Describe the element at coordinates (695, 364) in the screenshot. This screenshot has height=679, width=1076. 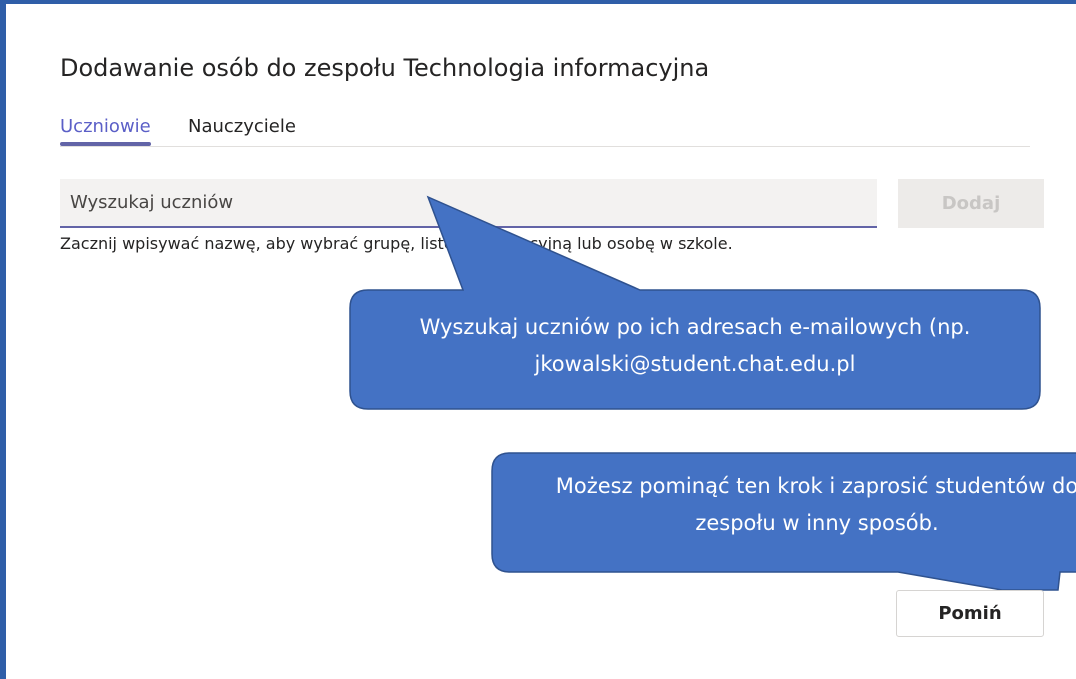
I see `callout-1-line-2: jkowalski@student.chat.edu.pl` at that location.